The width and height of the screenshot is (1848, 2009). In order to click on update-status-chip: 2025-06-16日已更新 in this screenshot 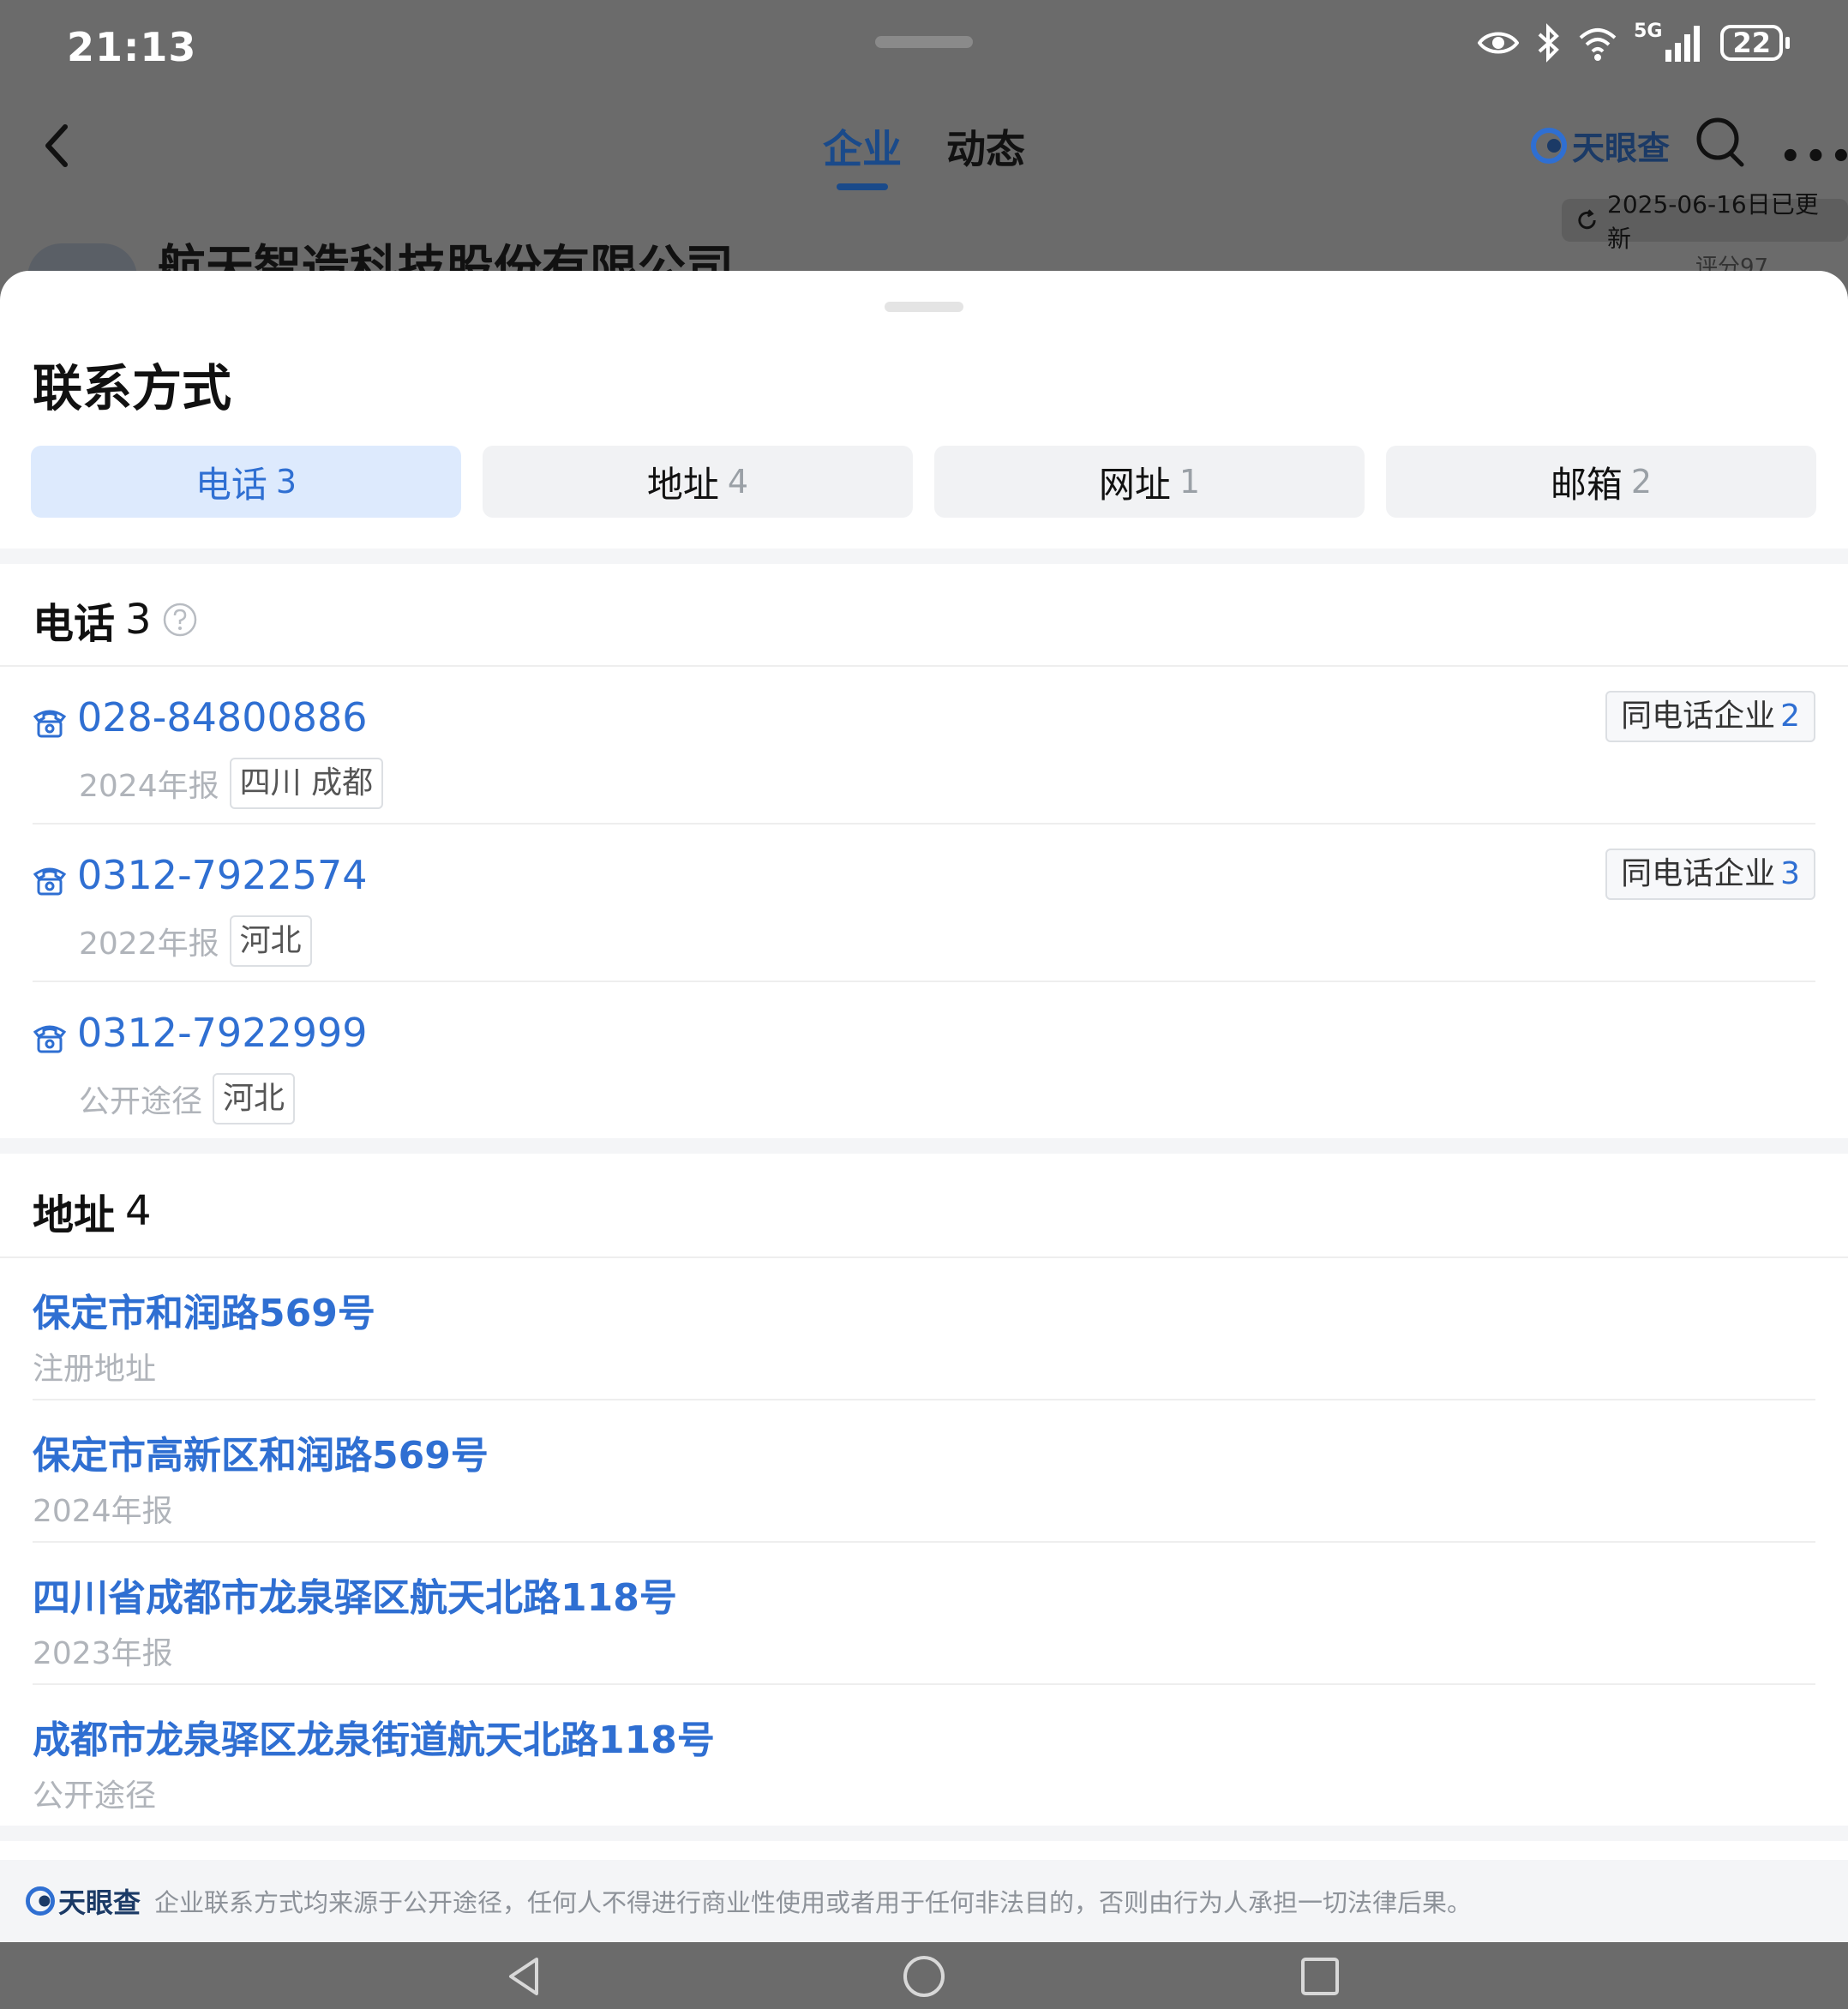, I will do `click(1705, 221)`.